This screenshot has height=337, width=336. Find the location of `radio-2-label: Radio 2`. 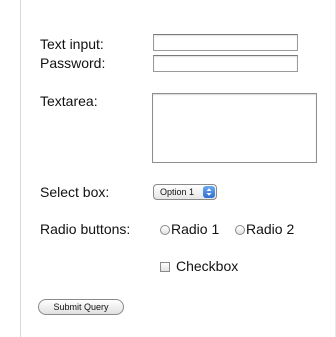

radio-2-label: Radio 2 is located at coordinates (270, 229).